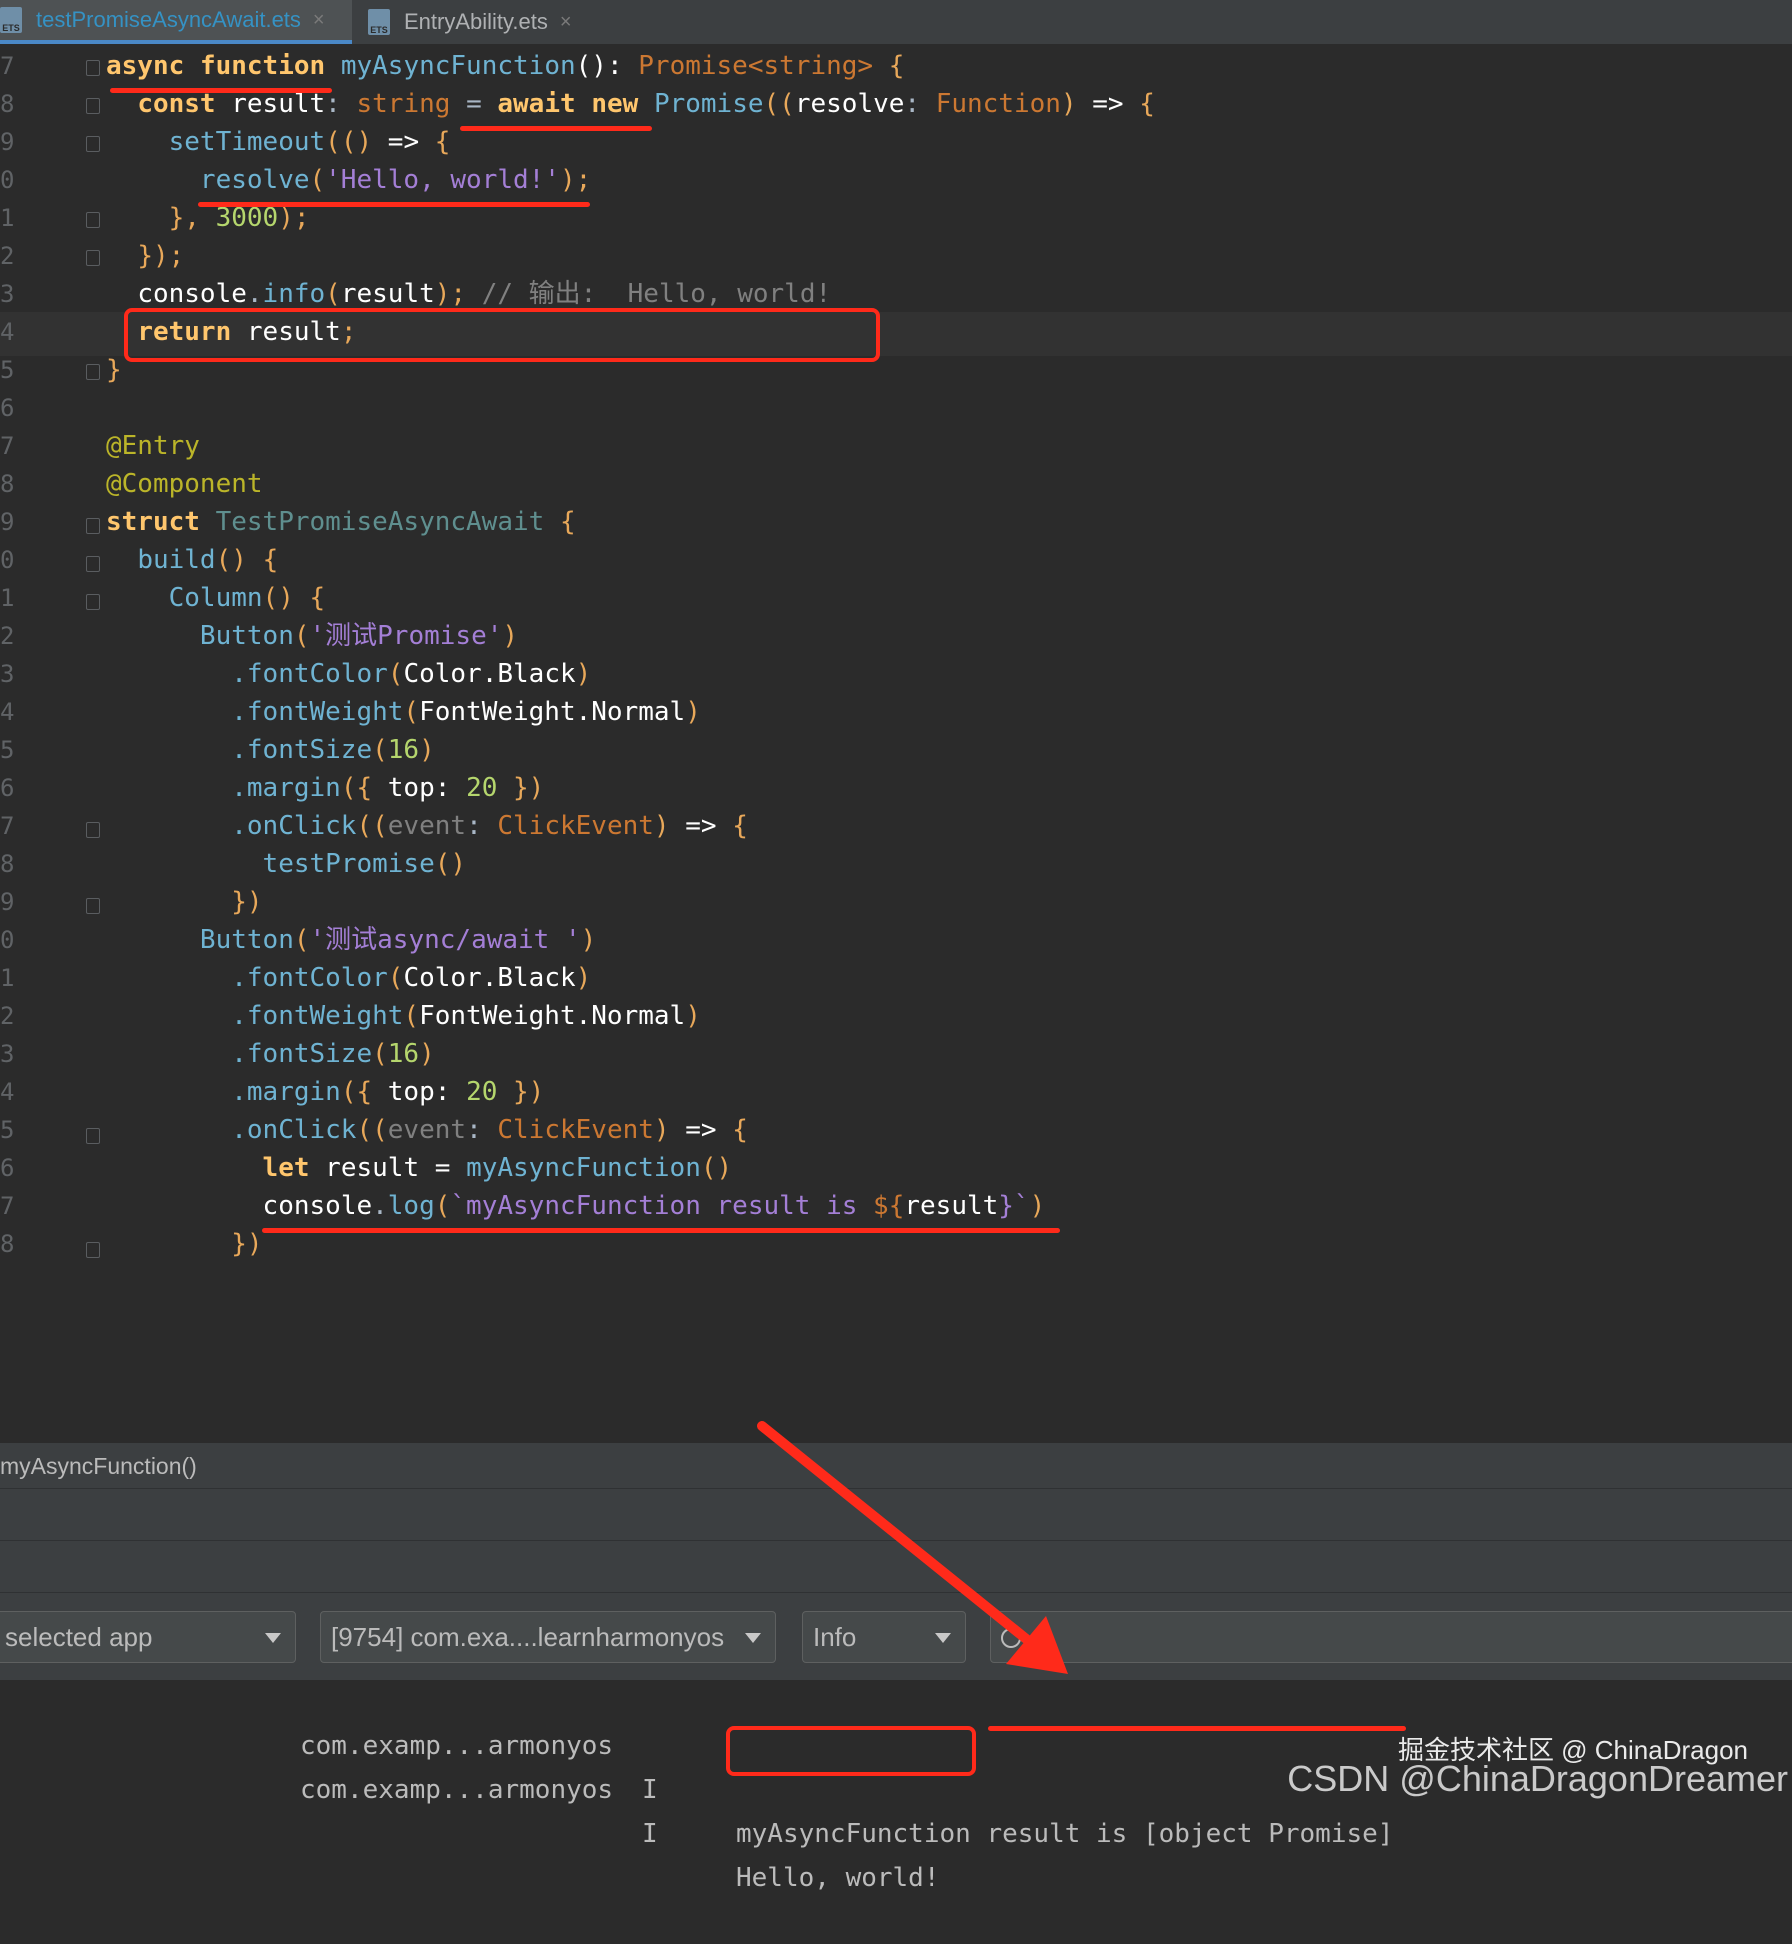  Describe the element at coordinates (838, 1878) in the screenshot. I see `log-message: Hello, world!` at that location.